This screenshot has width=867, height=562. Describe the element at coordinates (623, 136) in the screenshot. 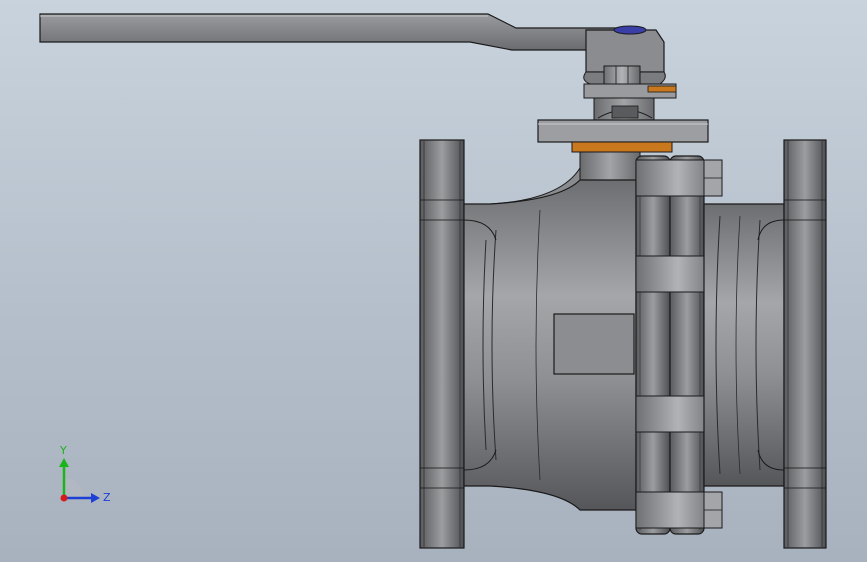

I see `gland-flange` at that location.